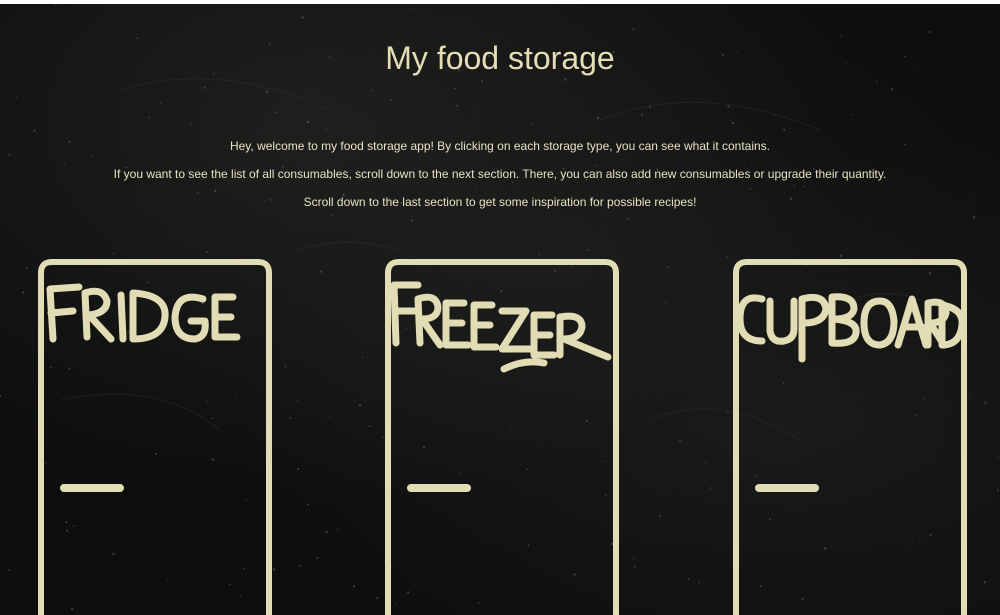 Image resolution: width=1000 pixels, height=615 pixels. What do you see at coordinates (500, 2) in the screenshot?
I see `top-border` at bounding box center [500, 2].